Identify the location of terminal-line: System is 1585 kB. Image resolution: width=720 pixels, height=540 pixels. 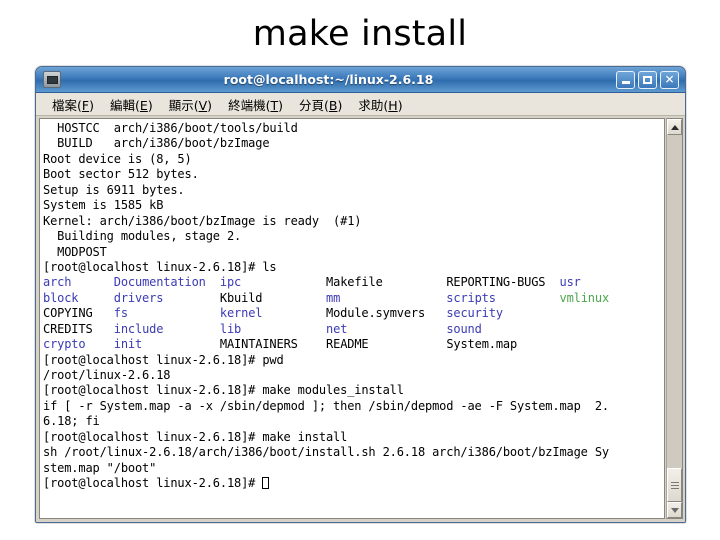
(353, 205).